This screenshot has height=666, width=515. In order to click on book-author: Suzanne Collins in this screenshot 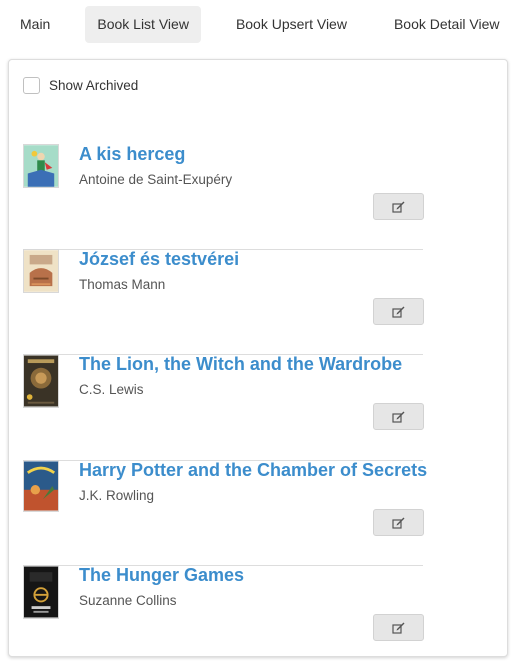, I will do `click(128, 600)`.